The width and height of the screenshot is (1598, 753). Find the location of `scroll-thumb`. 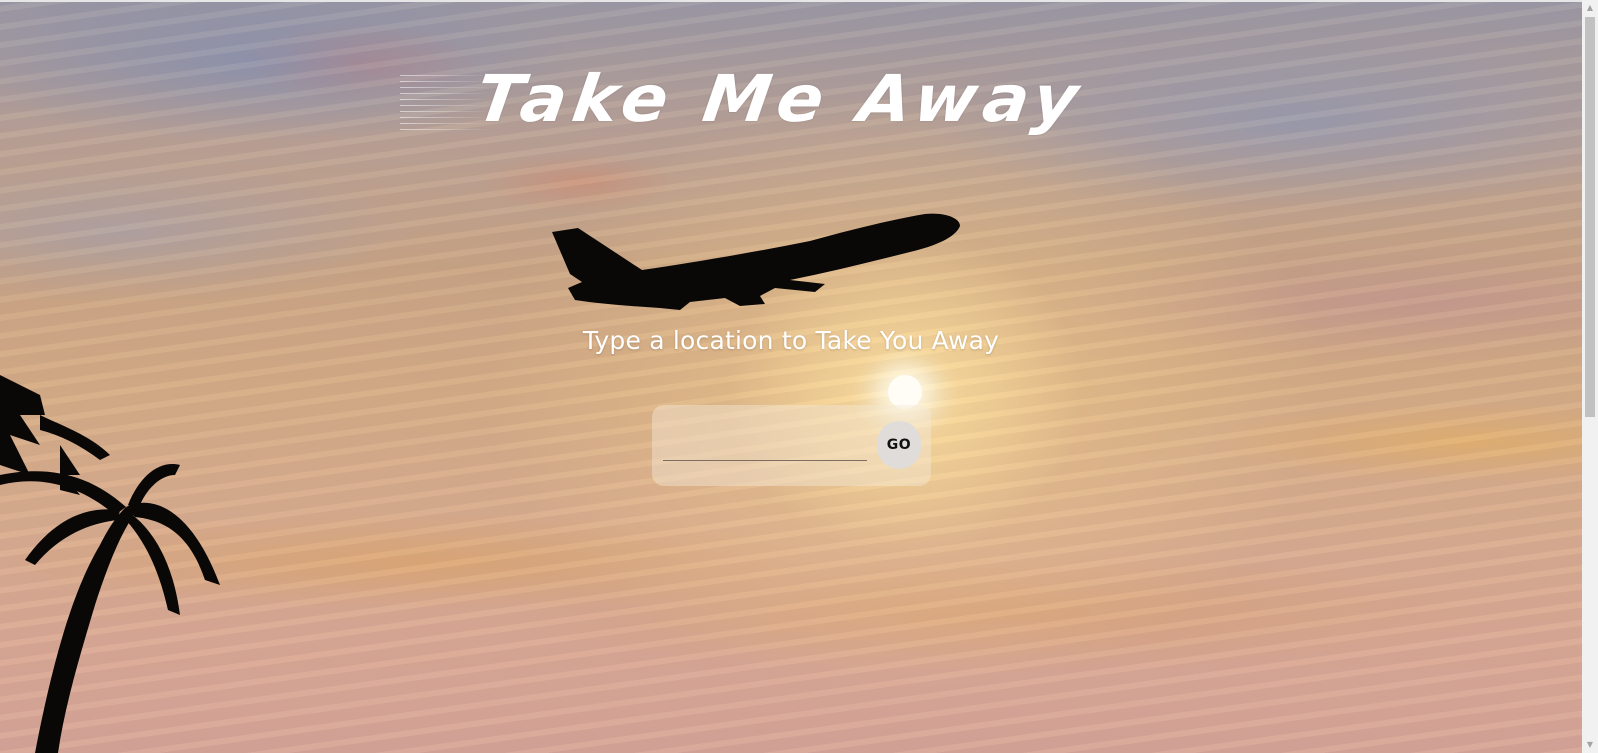

scroll-thumb is located at coordinates (1590, 217).